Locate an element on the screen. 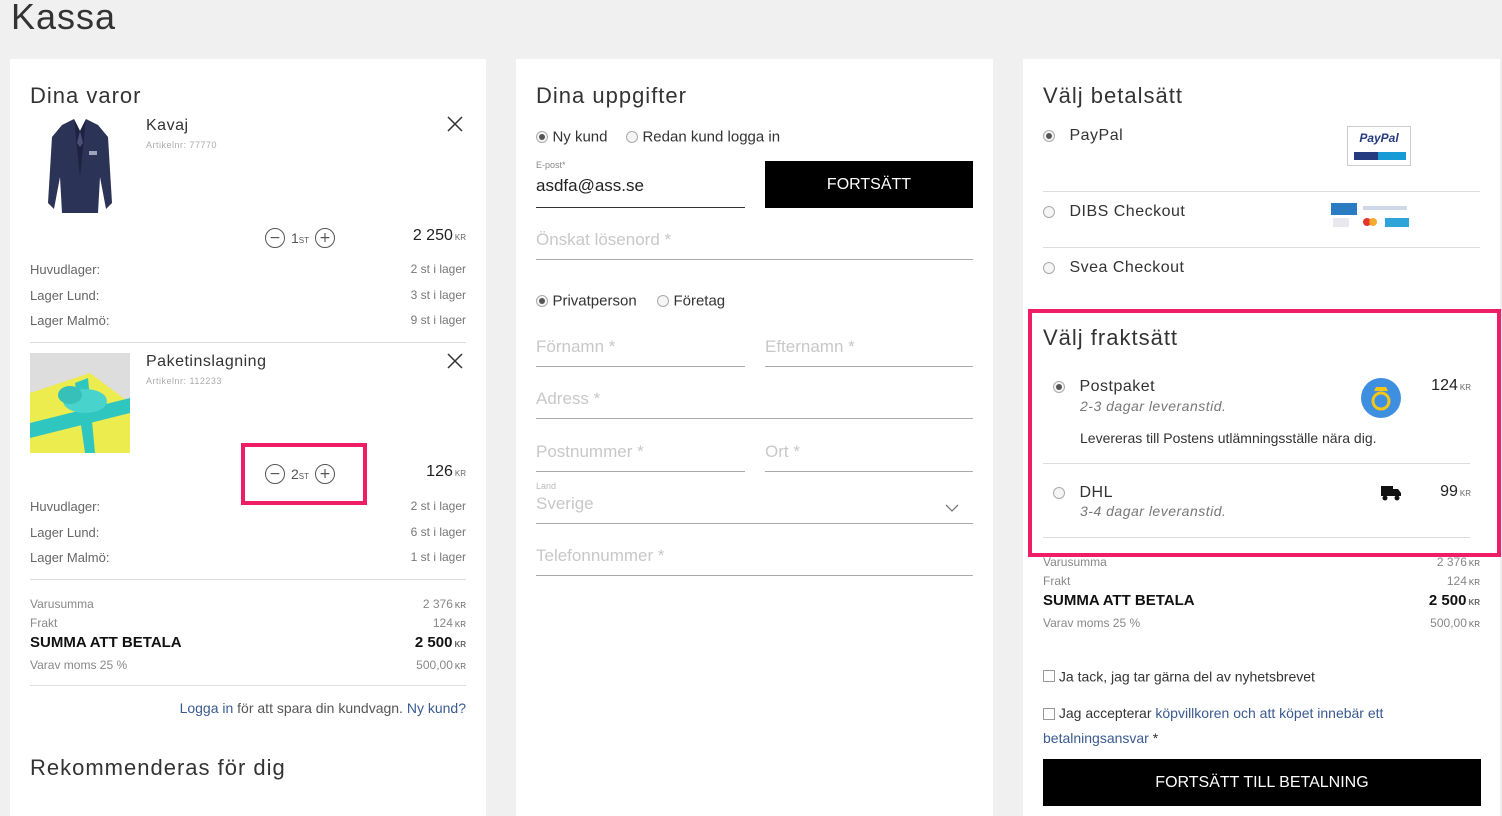 This screenshot has width=1502, height=816. login-link: Logga in is located at coordinates (207, 708).